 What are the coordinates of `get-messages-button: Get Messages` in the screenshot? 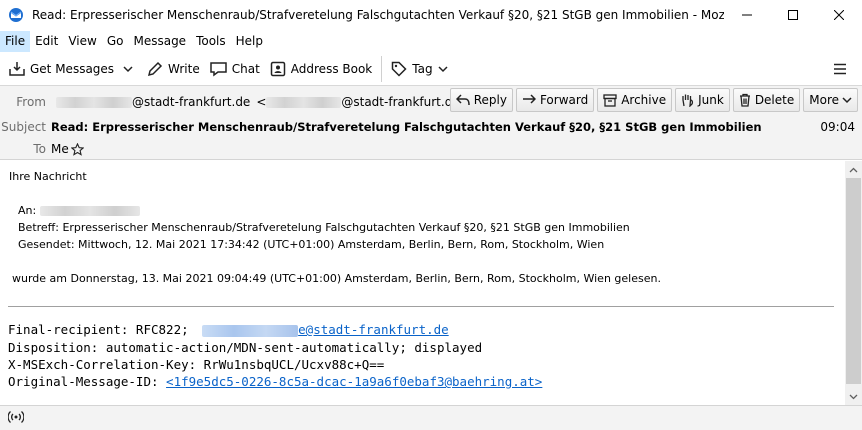 It's located at (61, 69).